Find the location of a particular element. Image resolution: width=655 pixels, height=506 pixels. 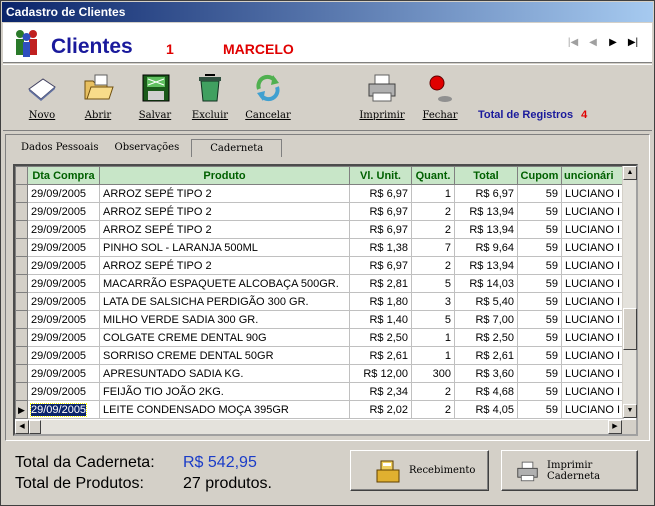

grid-cell: R$ 2,61 is located at coordinates (380, 355).